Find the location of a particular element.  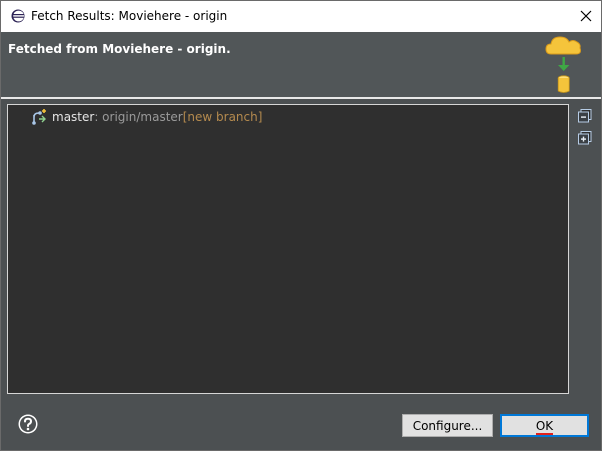

local-ref: master is located at coordinates (73, 117).